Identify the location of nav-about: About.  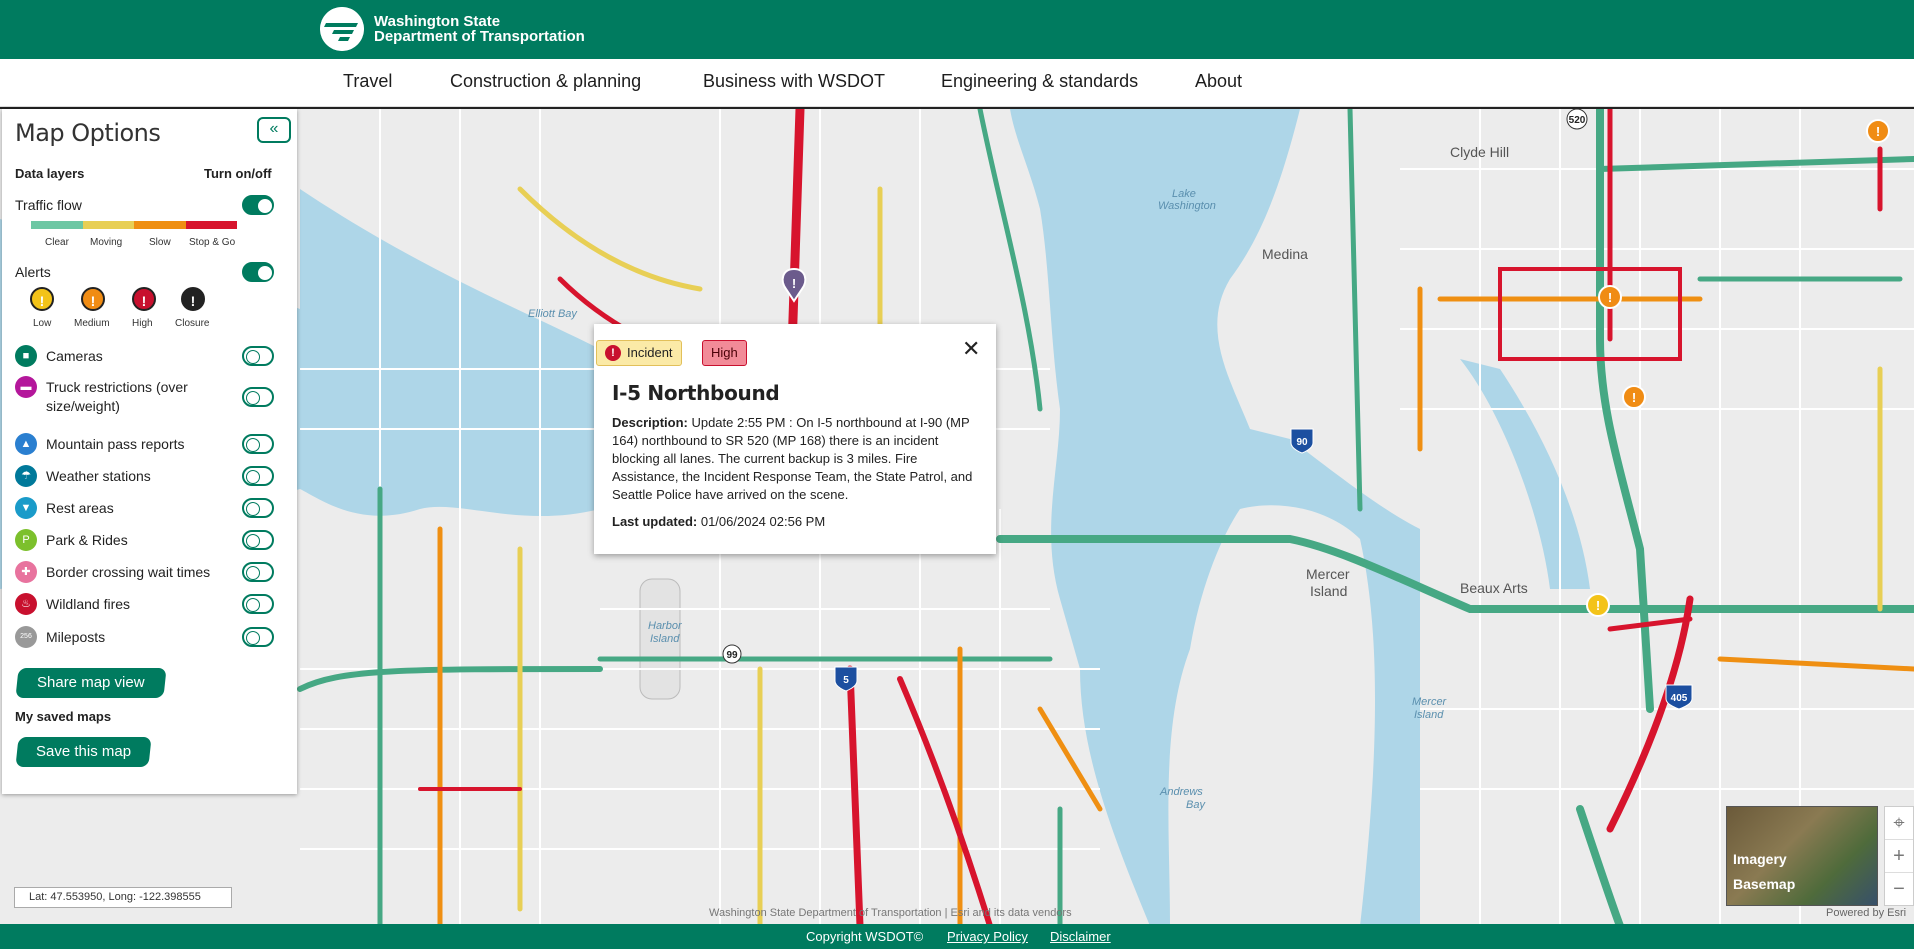
(1218, 81).